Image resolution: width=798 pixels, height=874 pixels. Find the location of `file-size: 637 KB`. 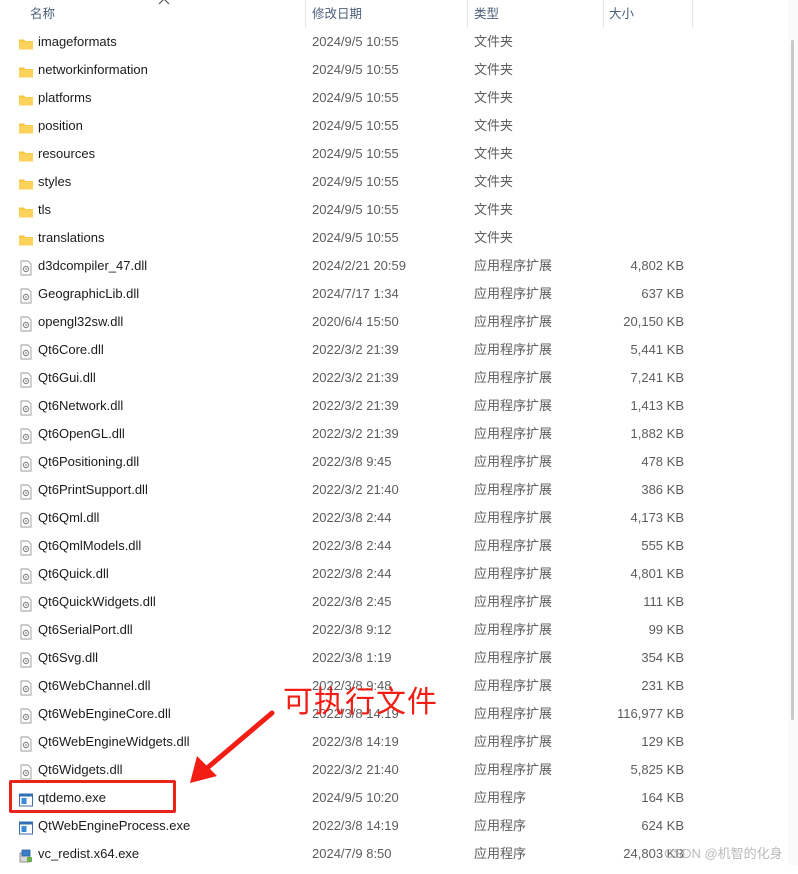

file-size: 637 KB is located at coordinates (662, 293).